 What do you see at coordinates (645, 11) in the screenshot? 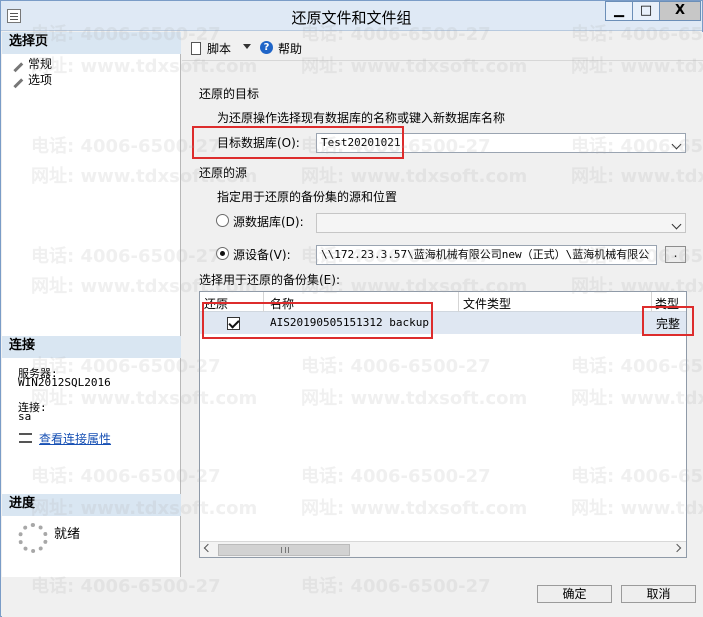
I see `maximize-button: □` at bounding box center [645, 11].